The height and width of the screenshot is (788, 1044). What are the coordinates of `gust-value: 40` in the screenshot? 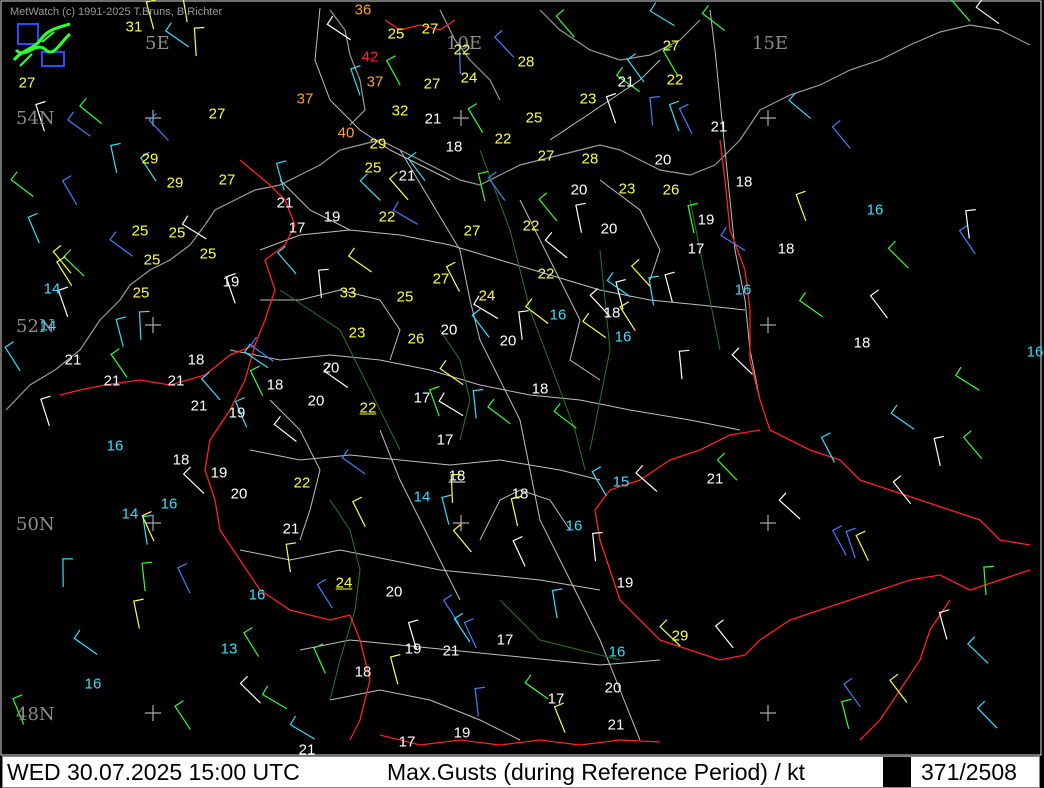 It's located at (346, 133).